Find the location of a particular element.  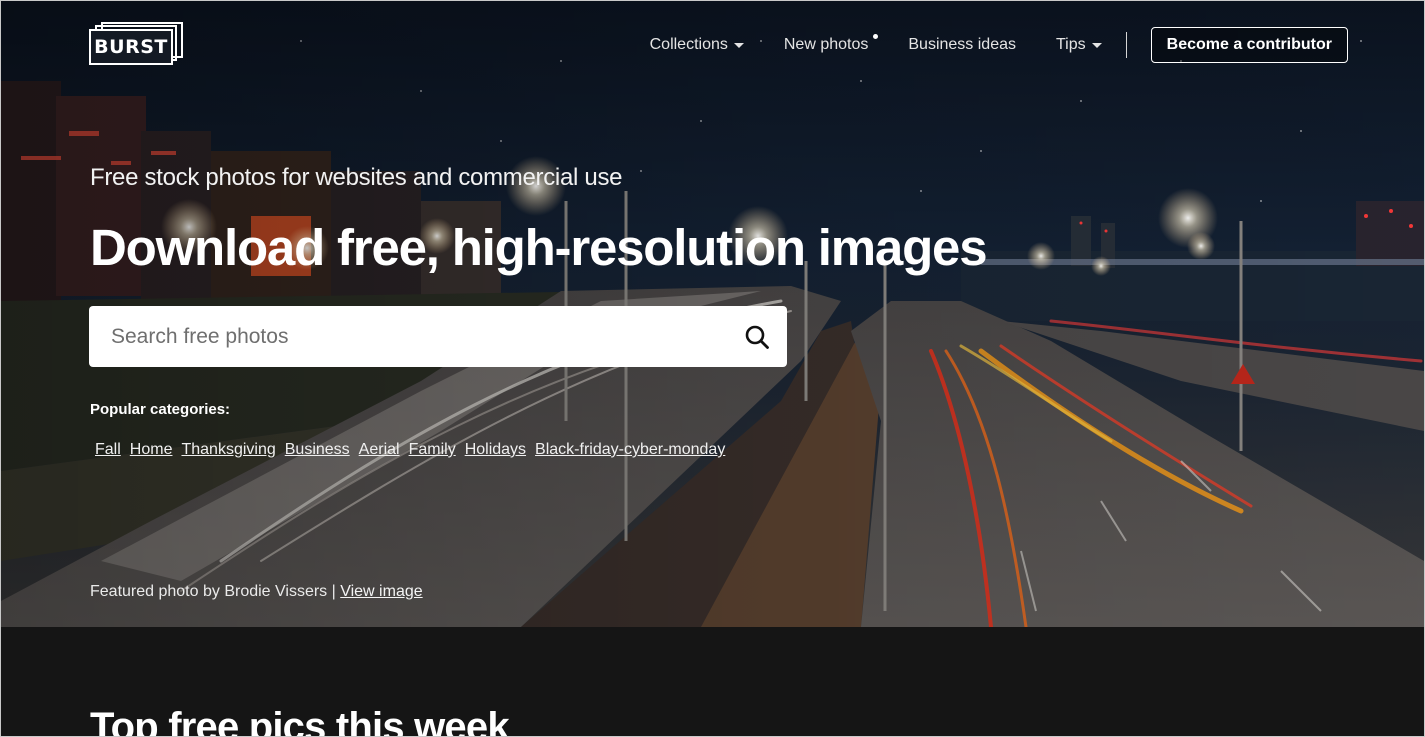

category-link-home: Home is located at coordinates (151, 450).